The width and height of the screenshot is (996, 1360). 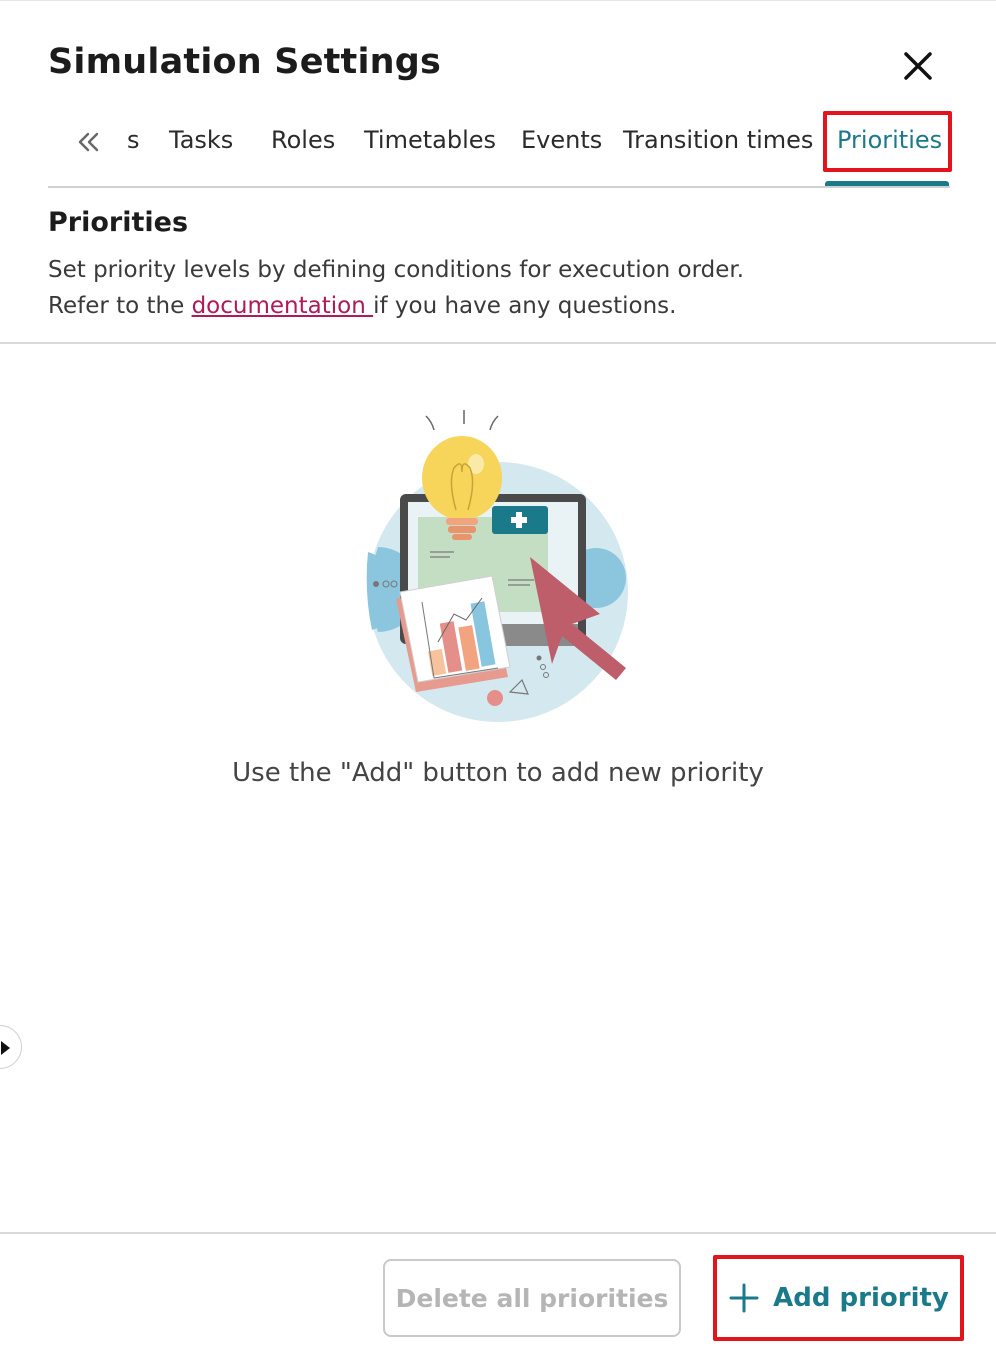 I want to click on tab-transition-times: Transition times, so click(x=718, y=140).